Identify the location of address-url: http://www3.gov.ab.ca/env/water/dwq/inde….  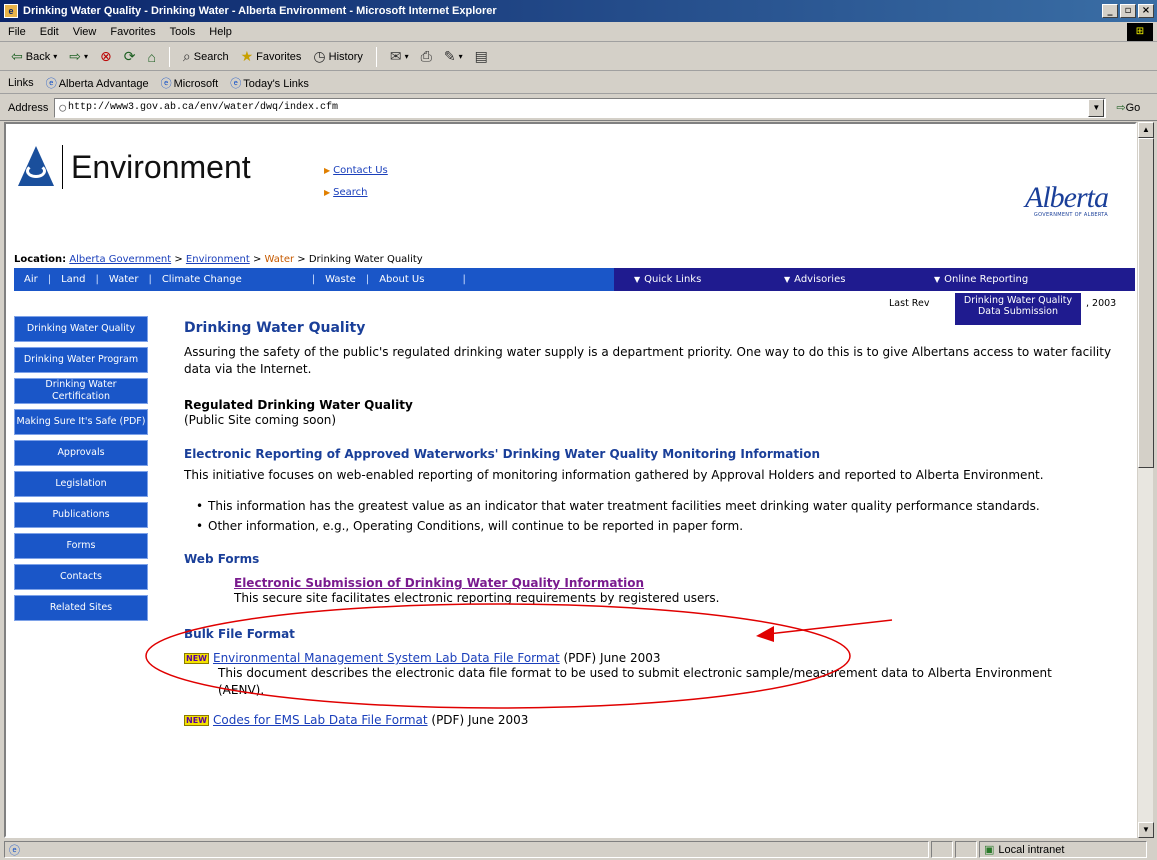
(203, 107).